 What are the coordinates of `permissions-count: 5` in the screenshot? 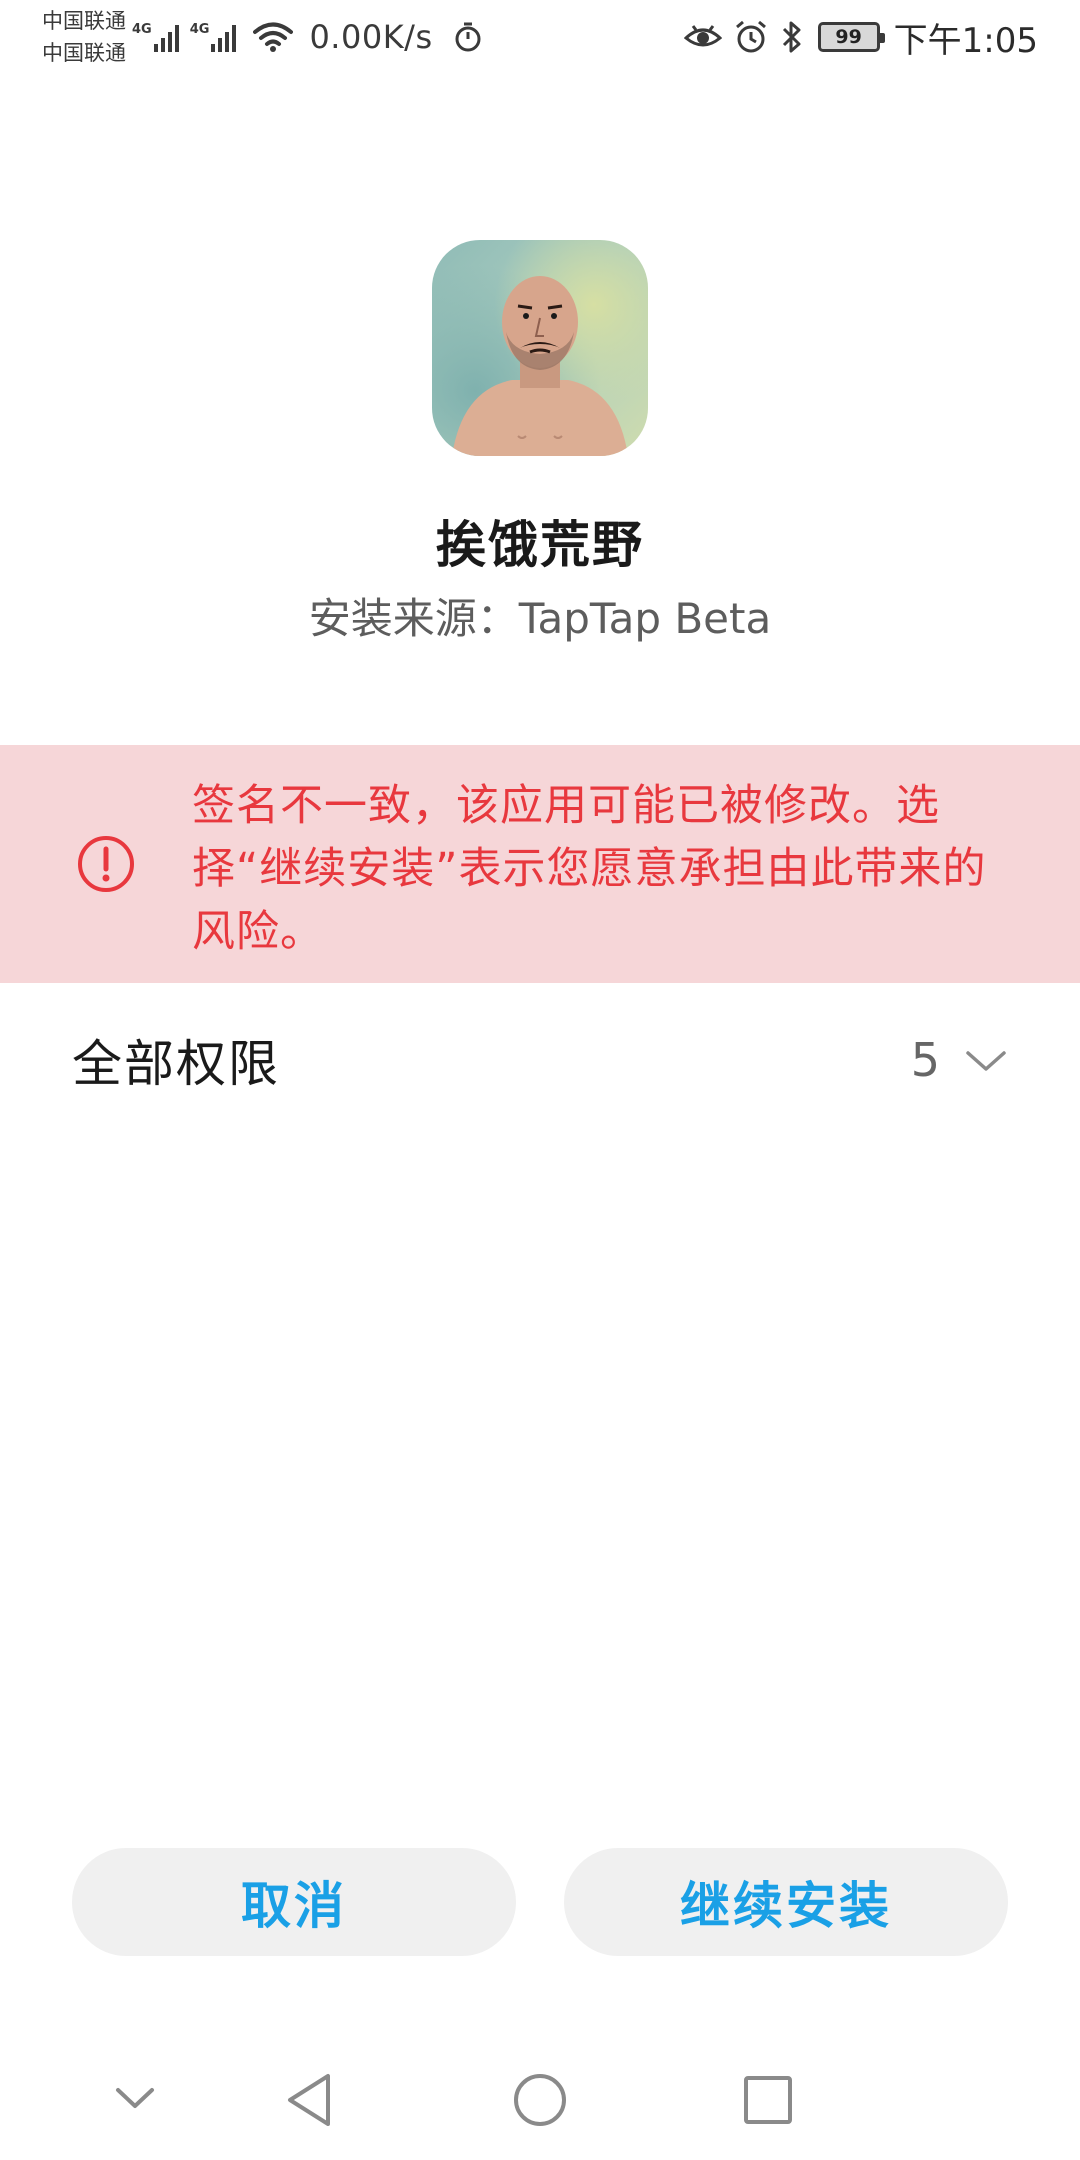 It's located at (925, 1060).